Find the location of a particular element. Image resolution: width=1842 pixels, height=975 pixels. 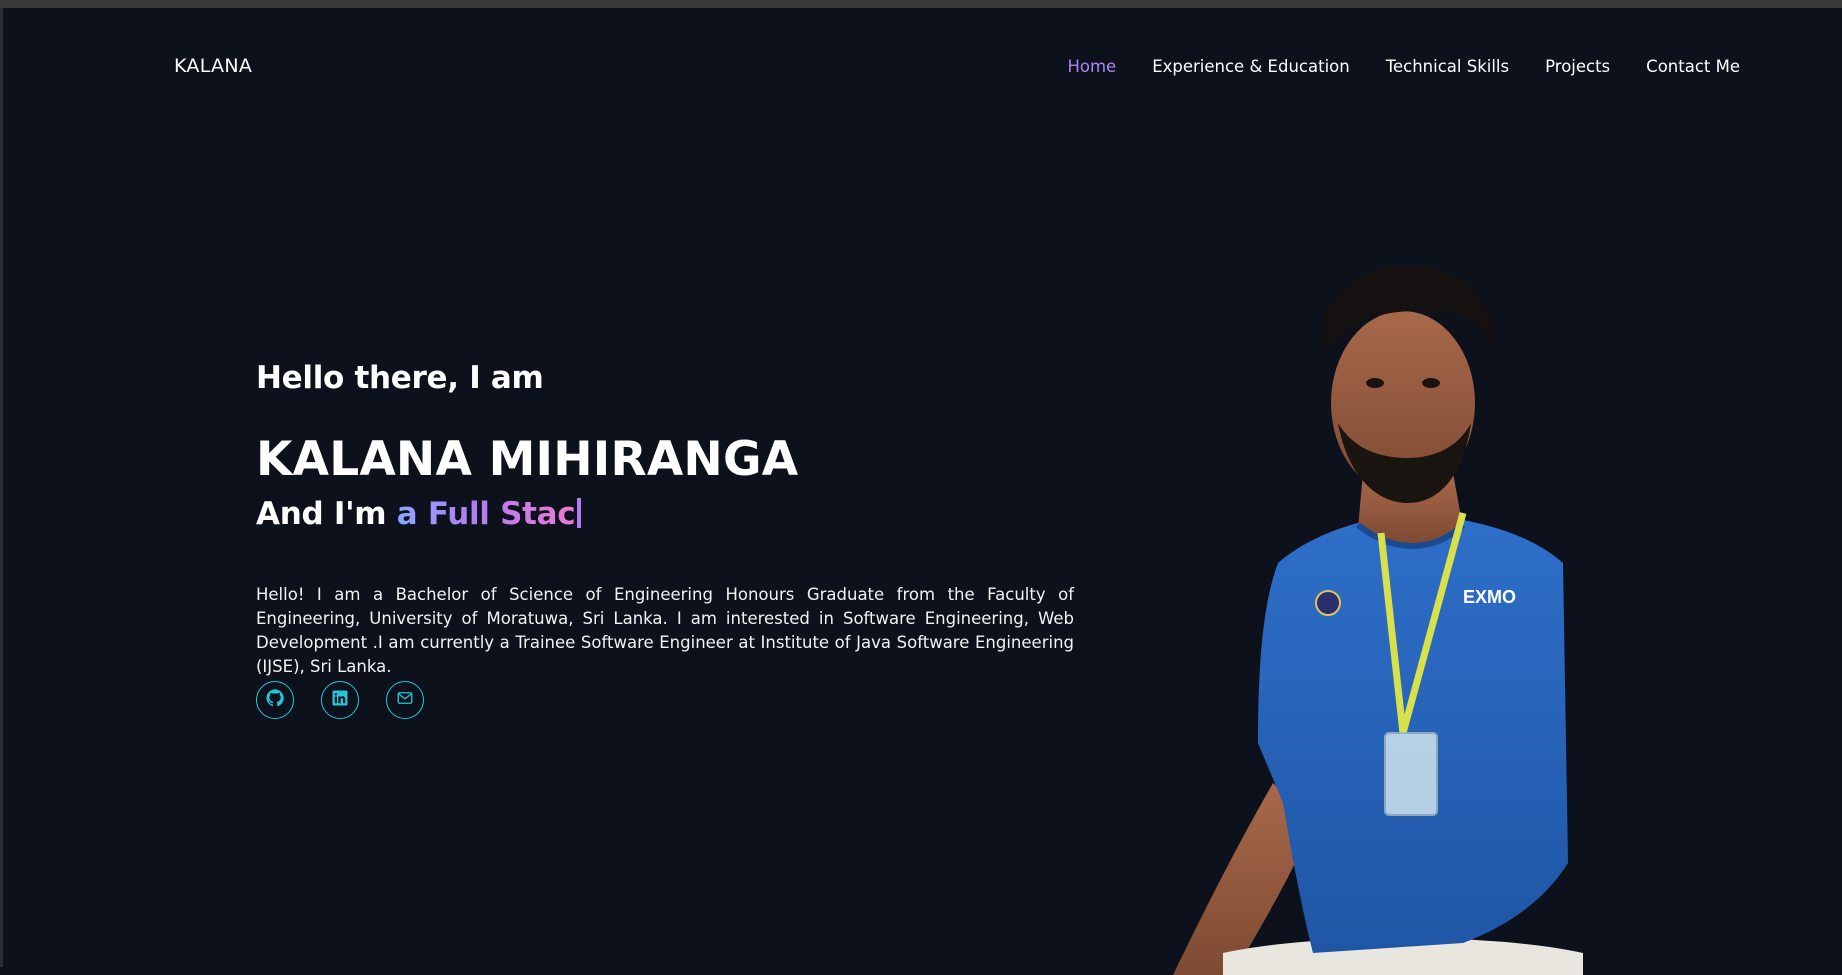

linkedin-icon is located at coordinates (340, 700).